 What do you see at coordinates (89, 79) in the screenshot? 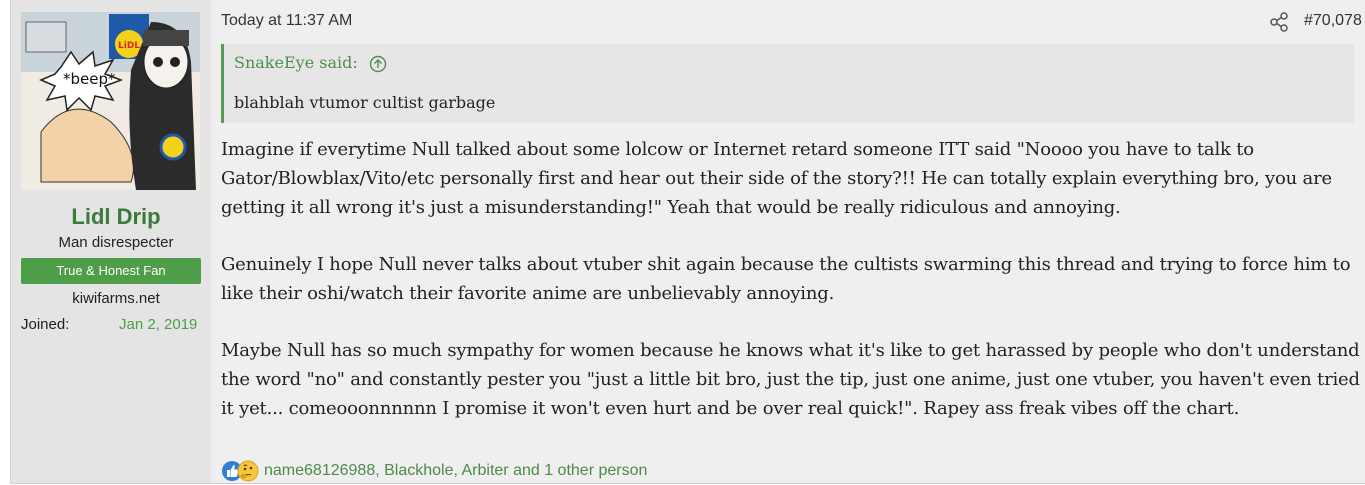
I see `avatar-caption: *beep*` at bounding box center [89, 79].